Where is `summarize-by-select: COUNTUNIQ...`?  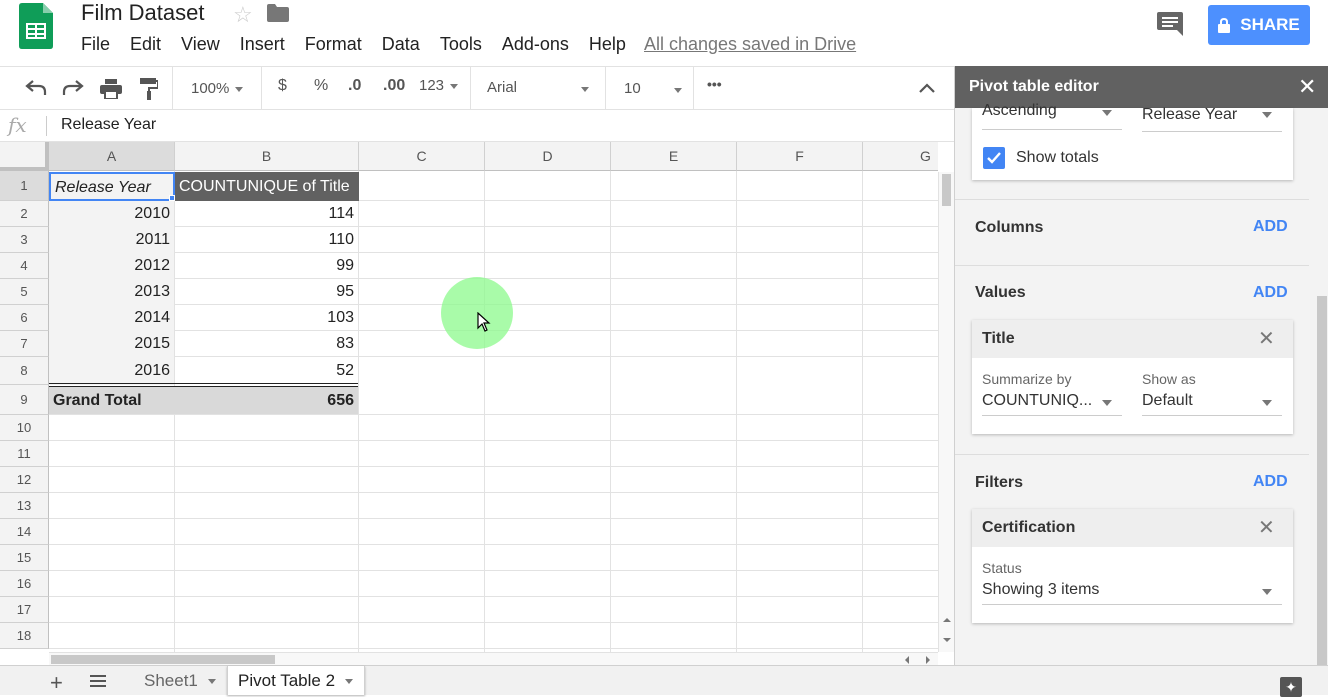
summarize-by-select: COUNTUNIQ... is located at coordinates (1052, 403).